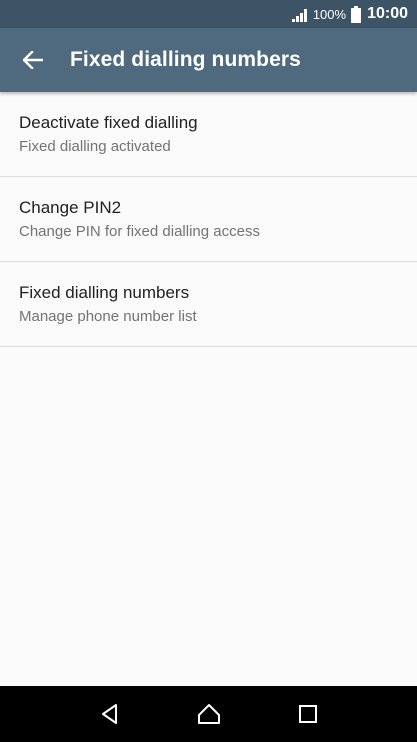 The width and height of the screenshot is (417, 742). Describe the element at coordinates (356, 14) in the screenshot. I see `battery-icon` at that location.